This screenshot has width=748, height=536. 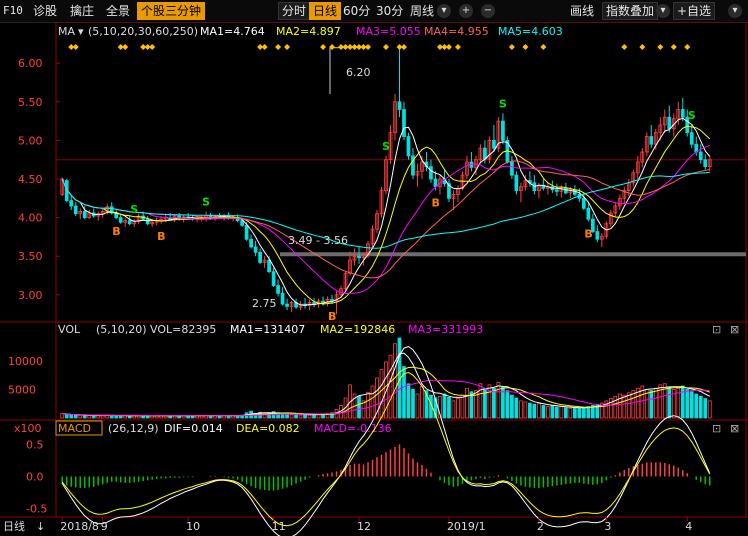 What do you see at coordinates (25, 376) in the screenshot?
I see `volume-axis: 10000 5000` at bounding box center [25, 376].